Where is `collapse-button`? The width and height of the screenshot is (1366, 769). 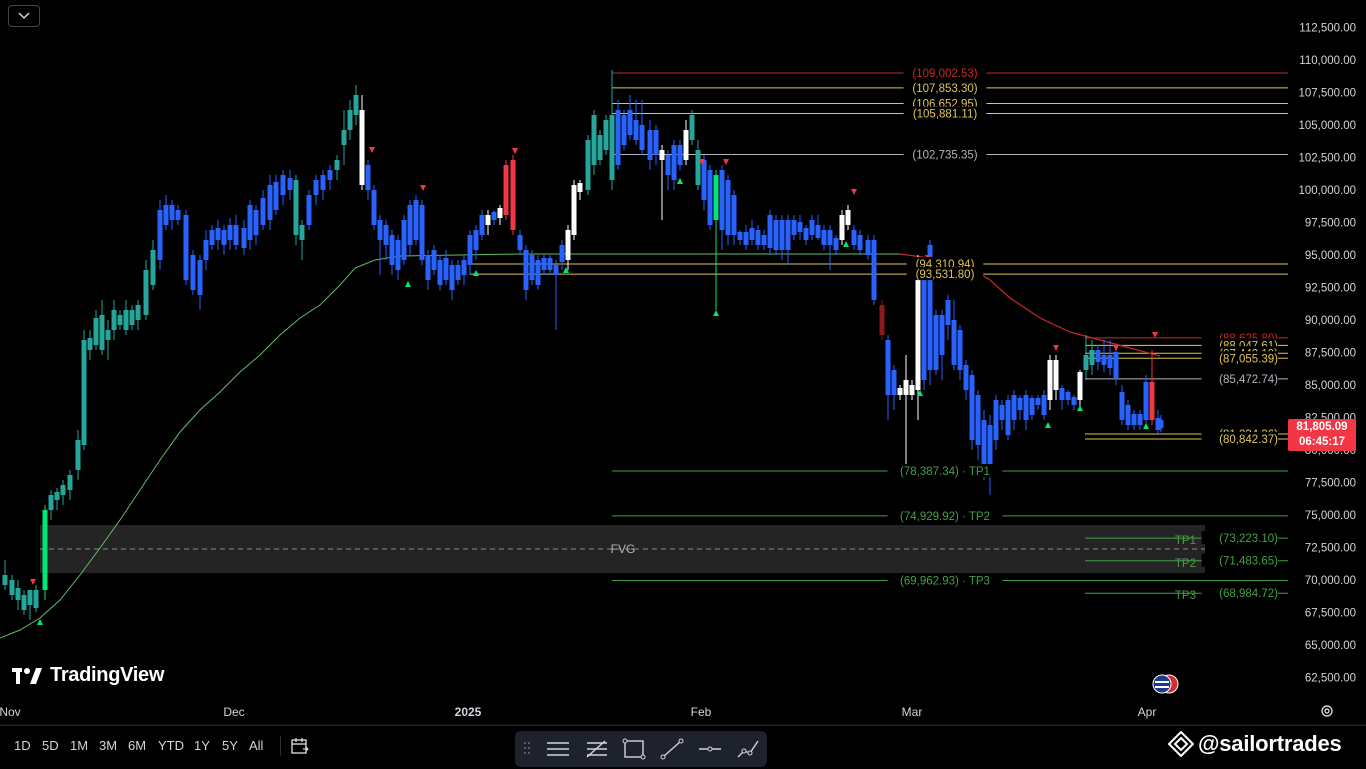 collapse-button is located at coordinates (24, 16).